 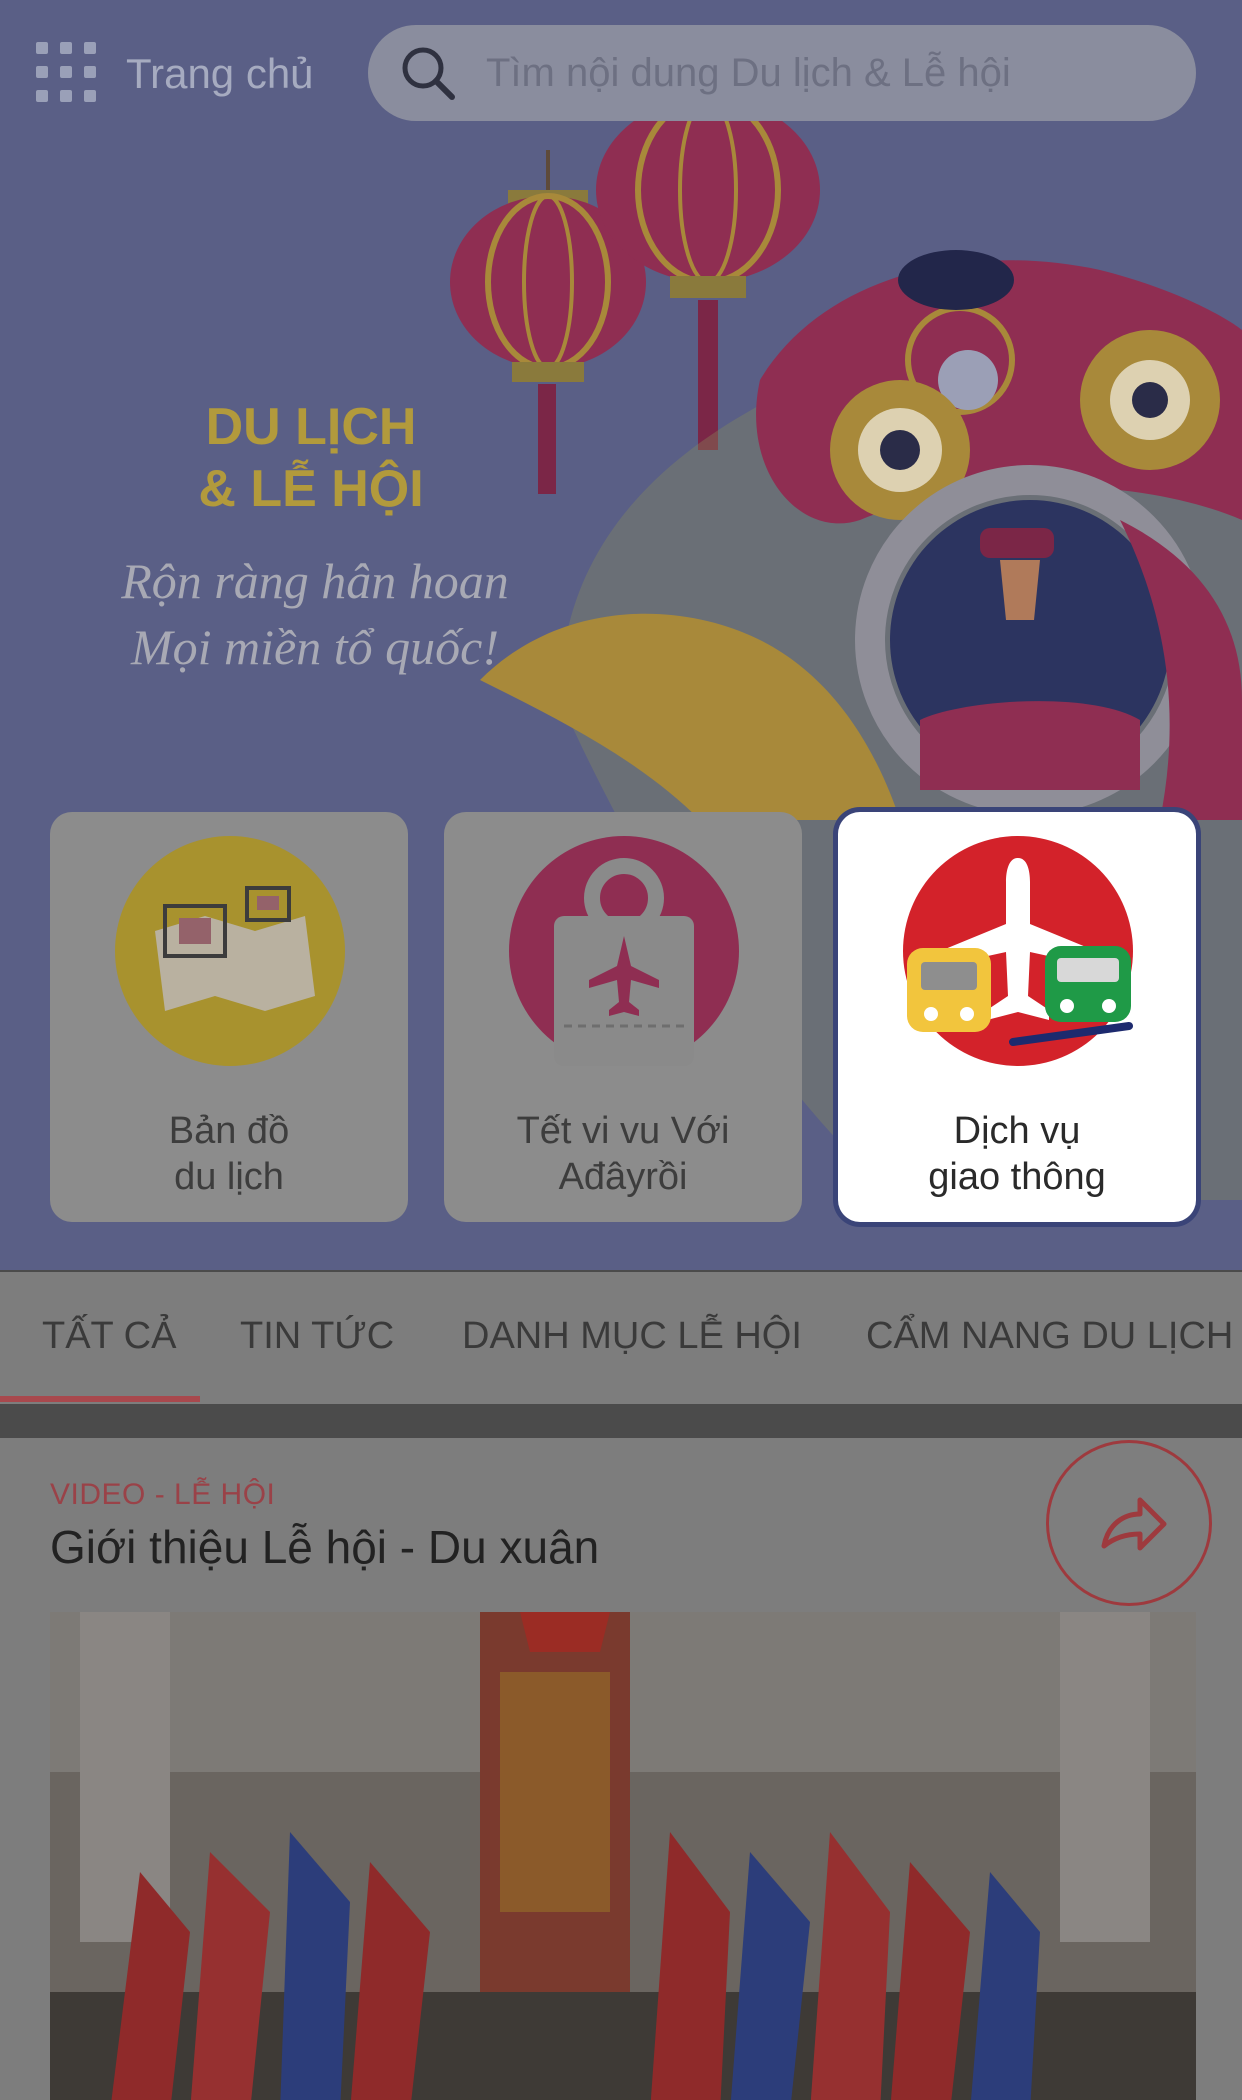 What do you see at coordinates (1017, 1154) in the screenshot?
I see `card-label: Dịch vụ giao thông` at bounding box center [1017, 1154].